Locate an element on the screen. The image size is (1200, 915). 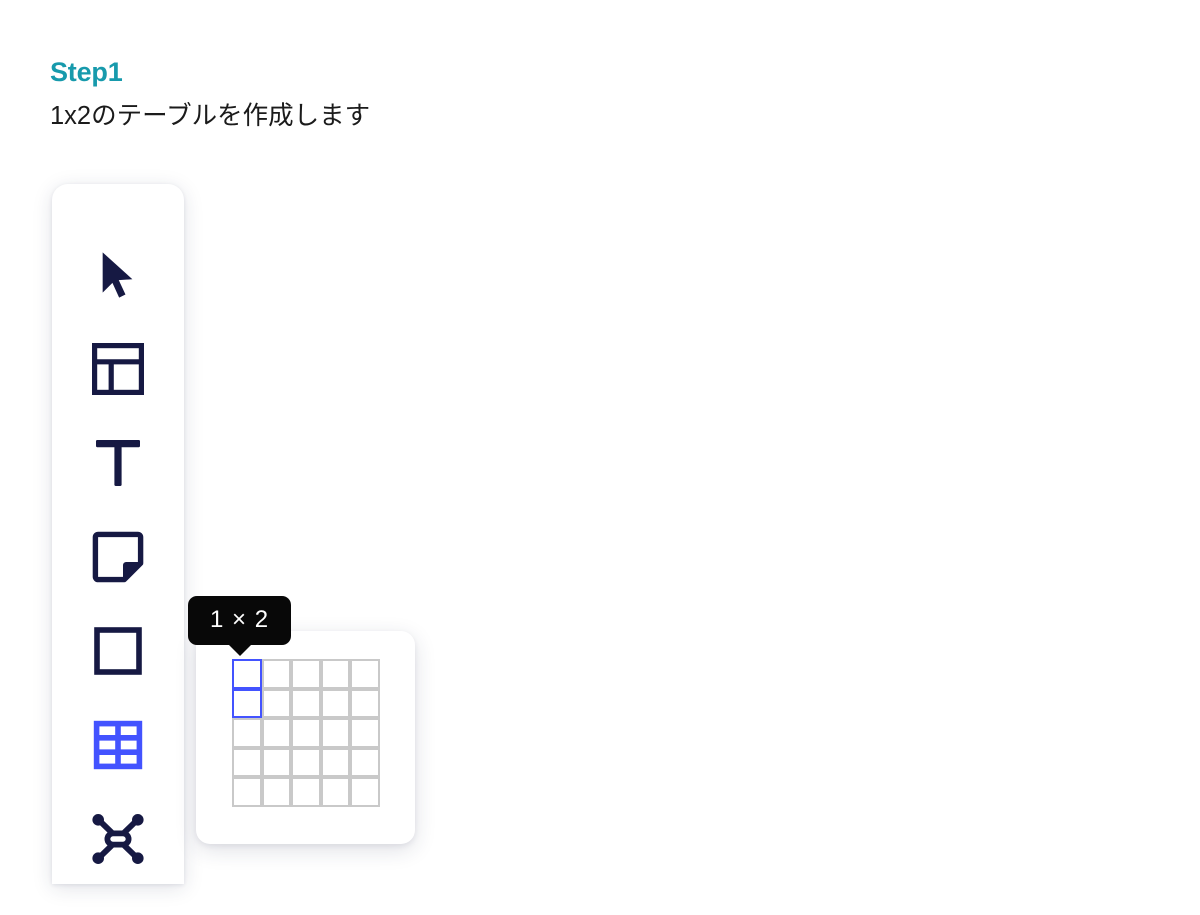
table-grid-icon is located at coordinates (118, 745).